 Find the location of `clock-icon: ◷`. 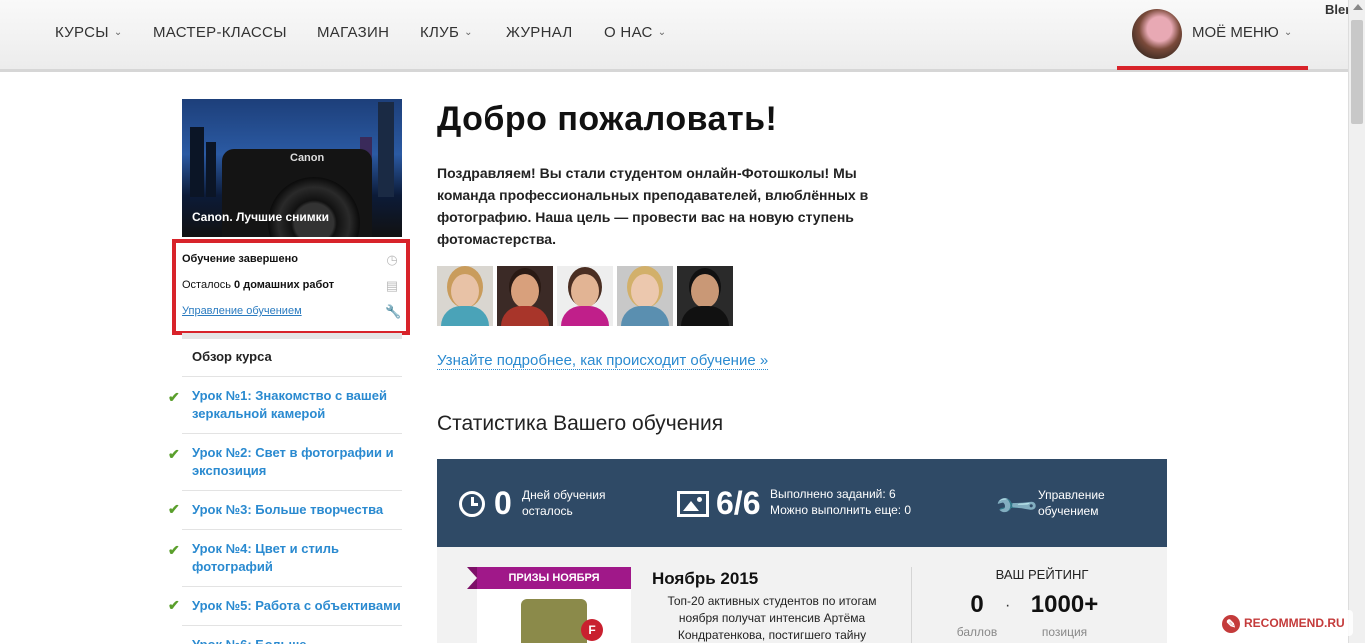

clock-icon: ◷ is located at coordinates (392, 259).